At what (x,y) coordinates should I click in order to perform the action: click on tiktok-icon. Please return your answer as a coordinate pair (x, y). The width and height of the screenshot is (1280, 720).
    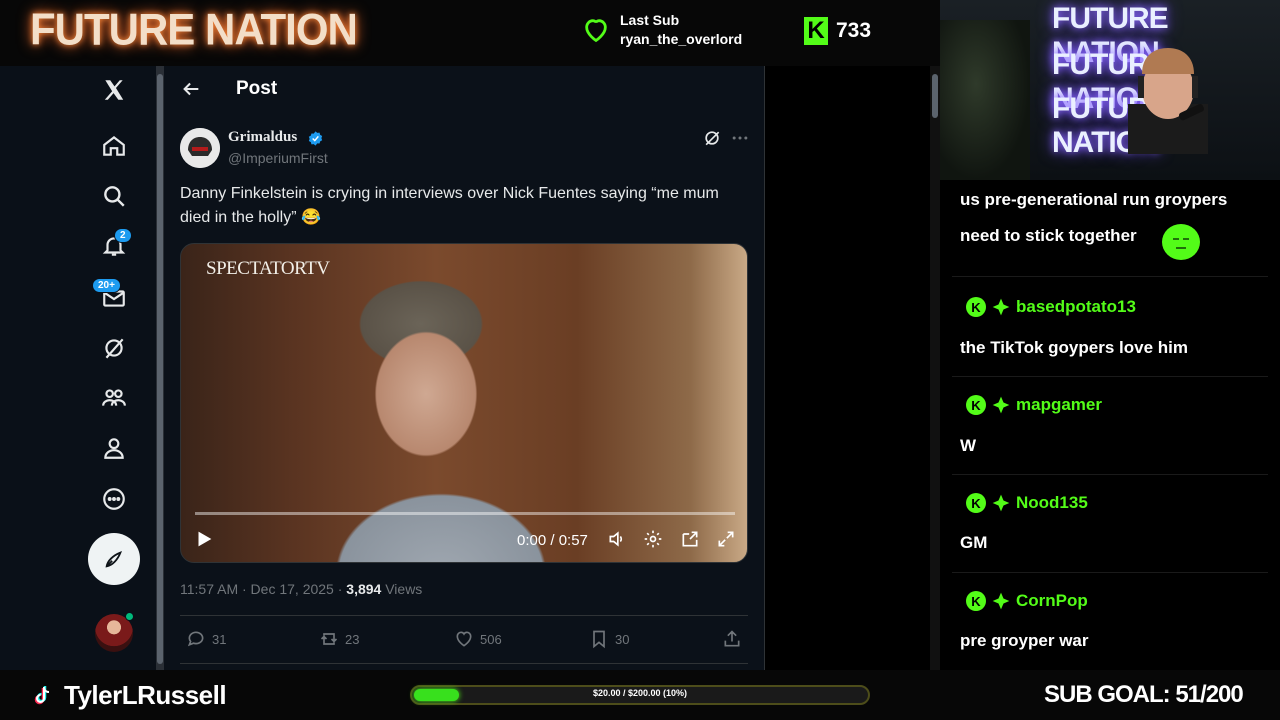
    Looking at the image, I should click on (42, 695).